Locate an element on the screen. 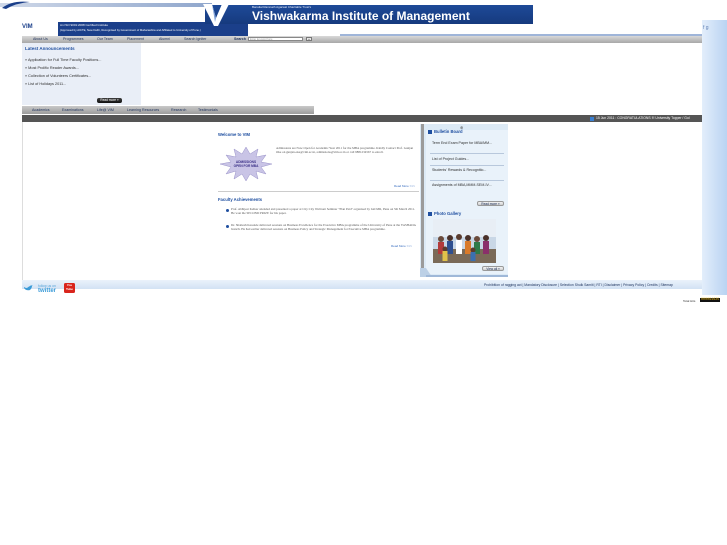  gallery-title: Photo Gallery is located at coordinates (448, 213).